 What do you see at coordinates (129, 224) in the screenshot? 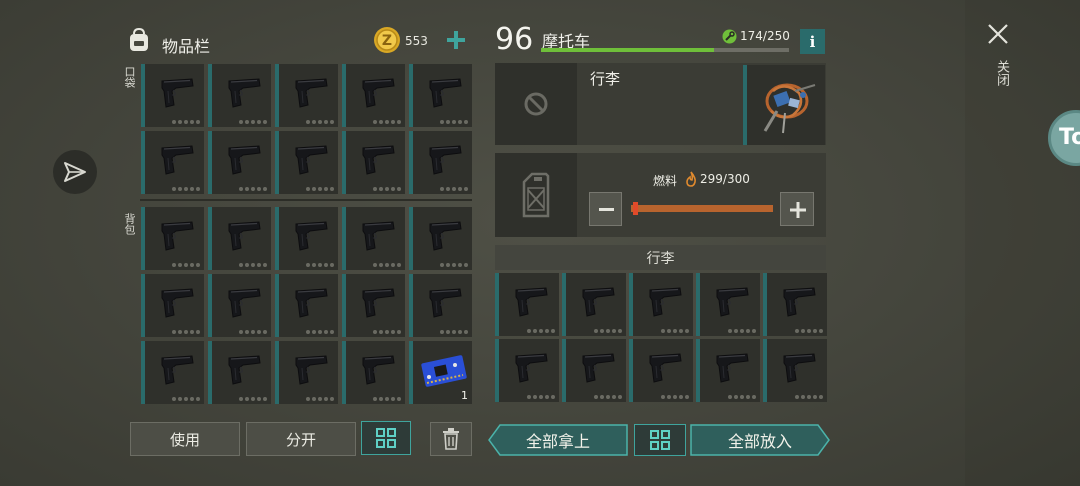
I see `backpack-section-label: 背包` at bounding box center [129, 224].